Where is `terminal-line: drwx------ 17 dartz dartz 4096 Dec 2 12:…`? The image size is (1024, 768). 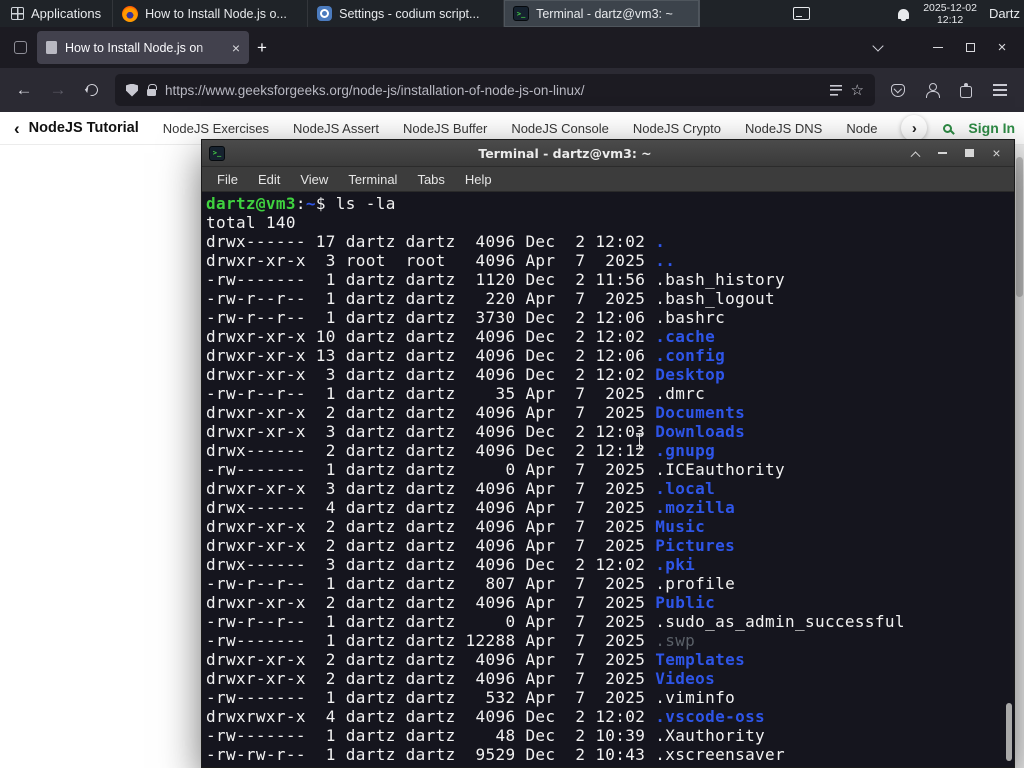
terminal-line: drwx------ 17 dartz dartz 4096 Dec 2 12:… is located at coordinates (436, 241).